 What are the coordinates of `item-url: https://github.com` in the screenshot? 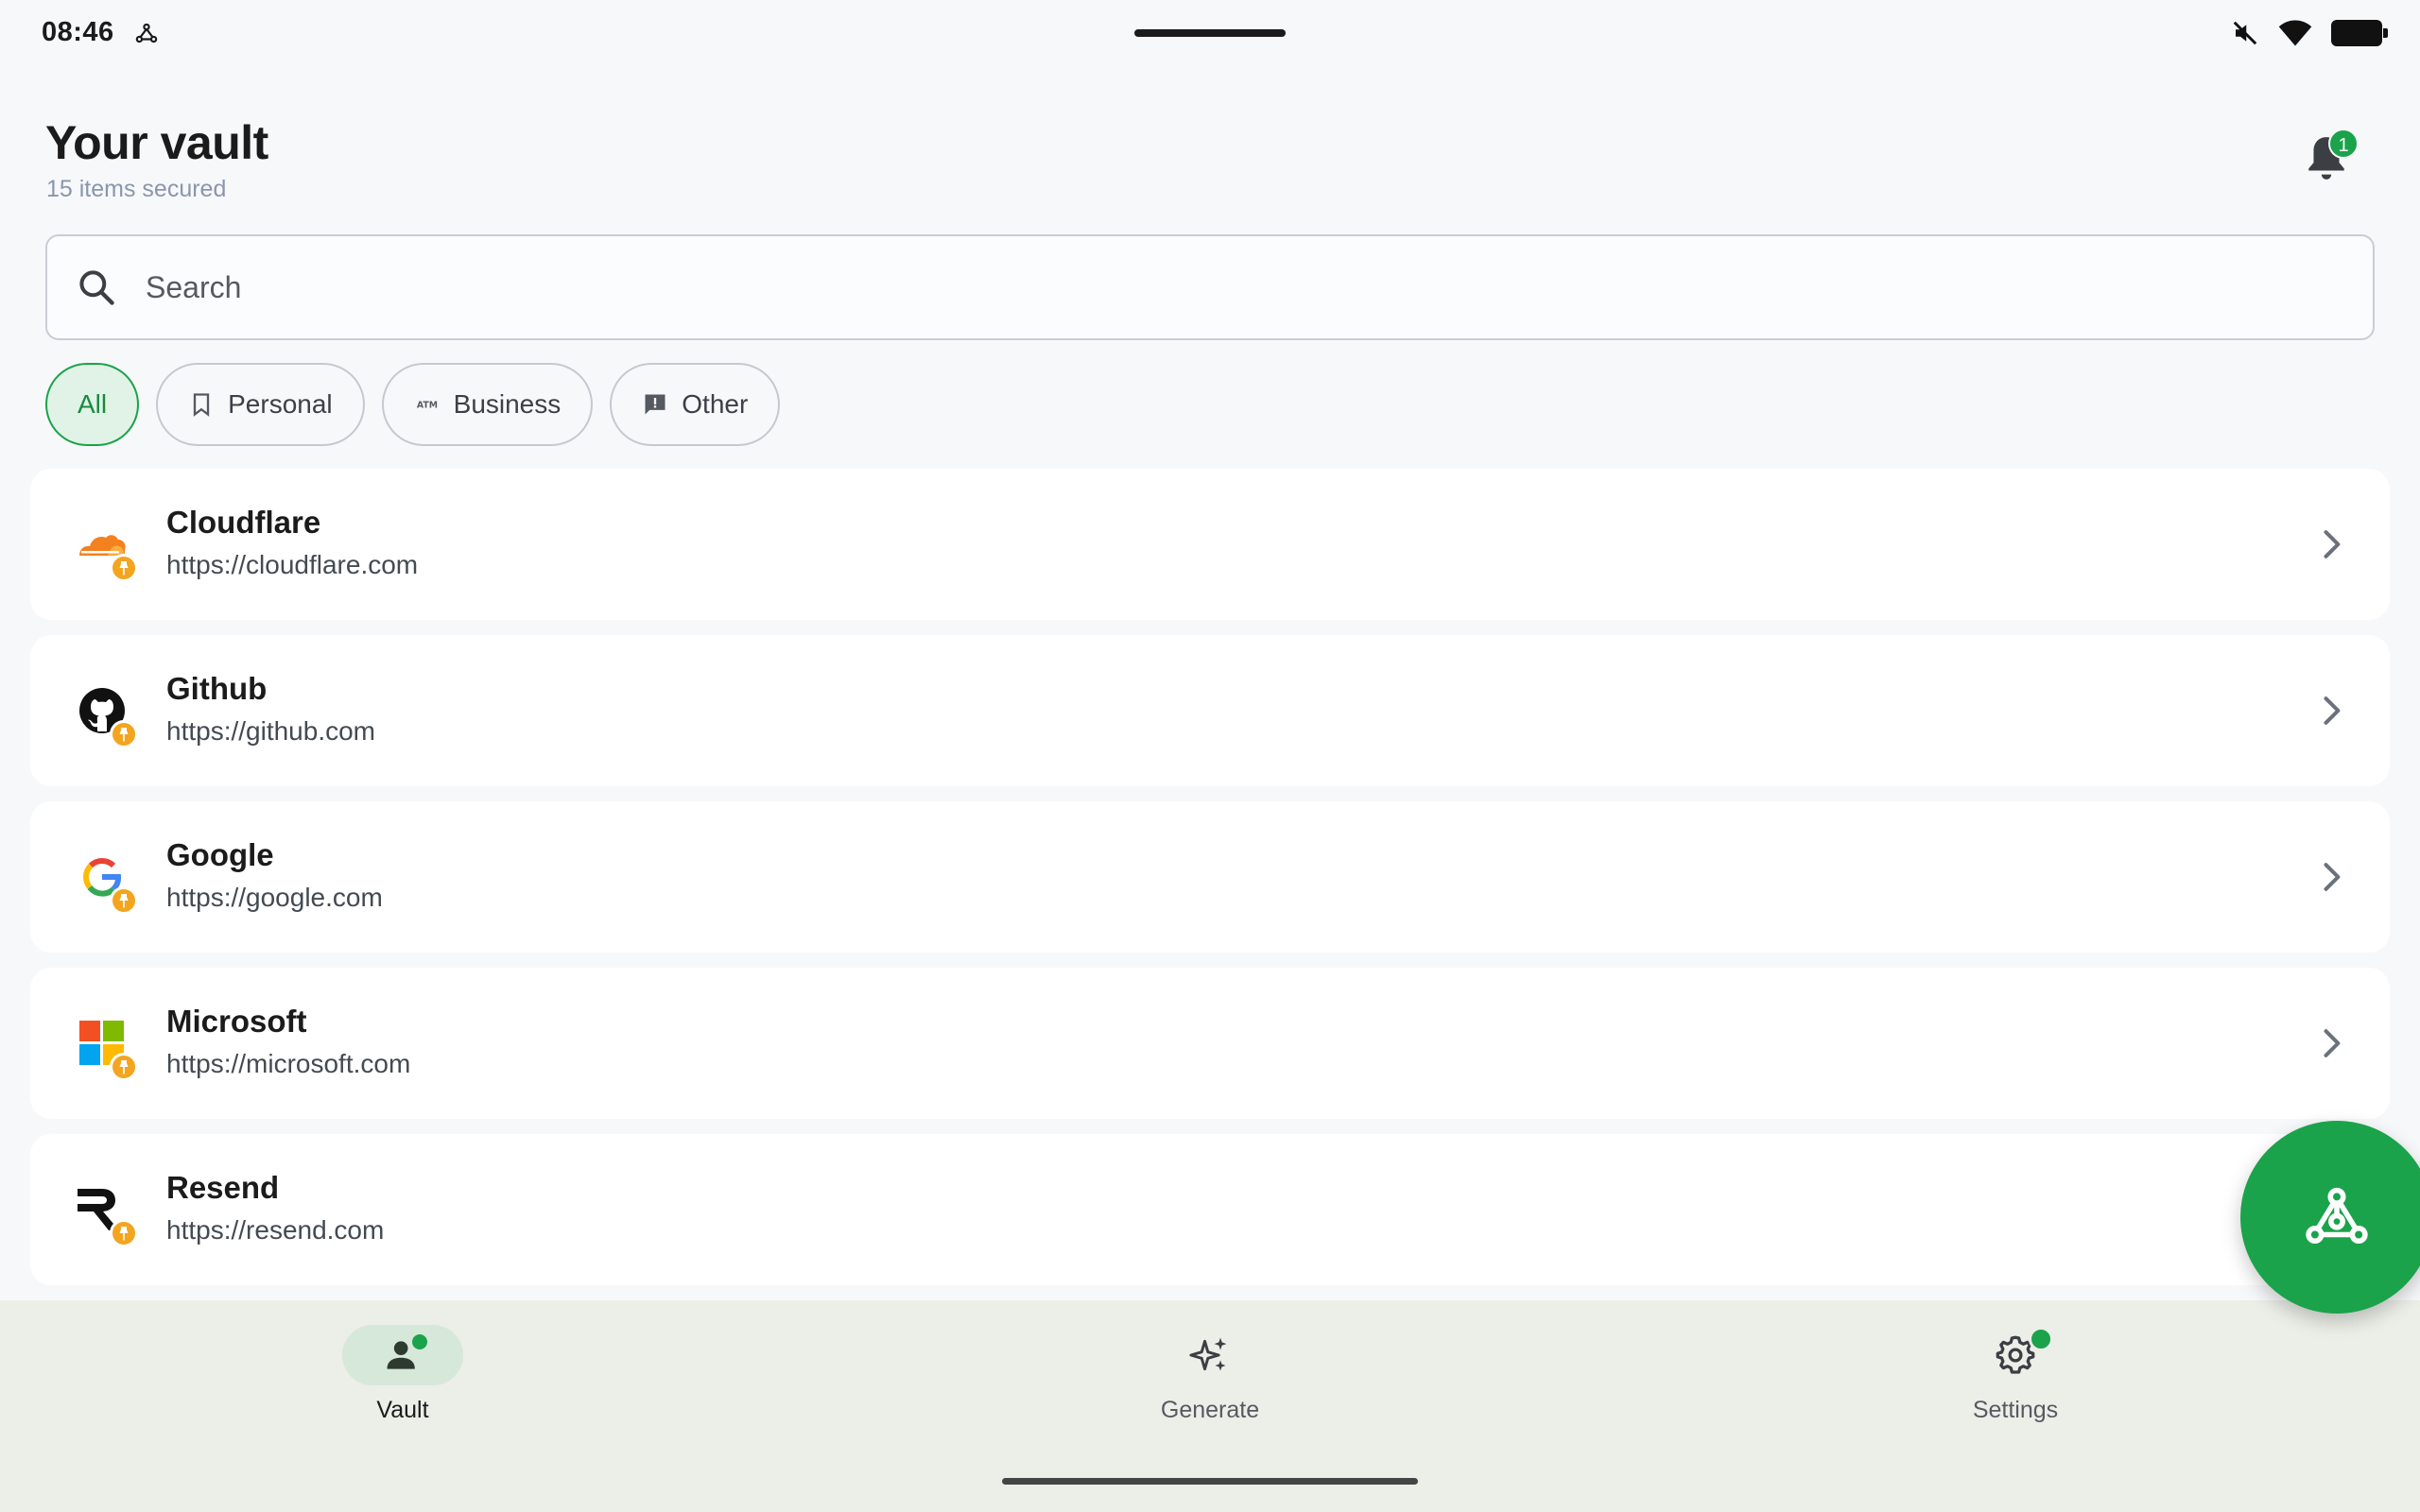 It's located at (271, 731).